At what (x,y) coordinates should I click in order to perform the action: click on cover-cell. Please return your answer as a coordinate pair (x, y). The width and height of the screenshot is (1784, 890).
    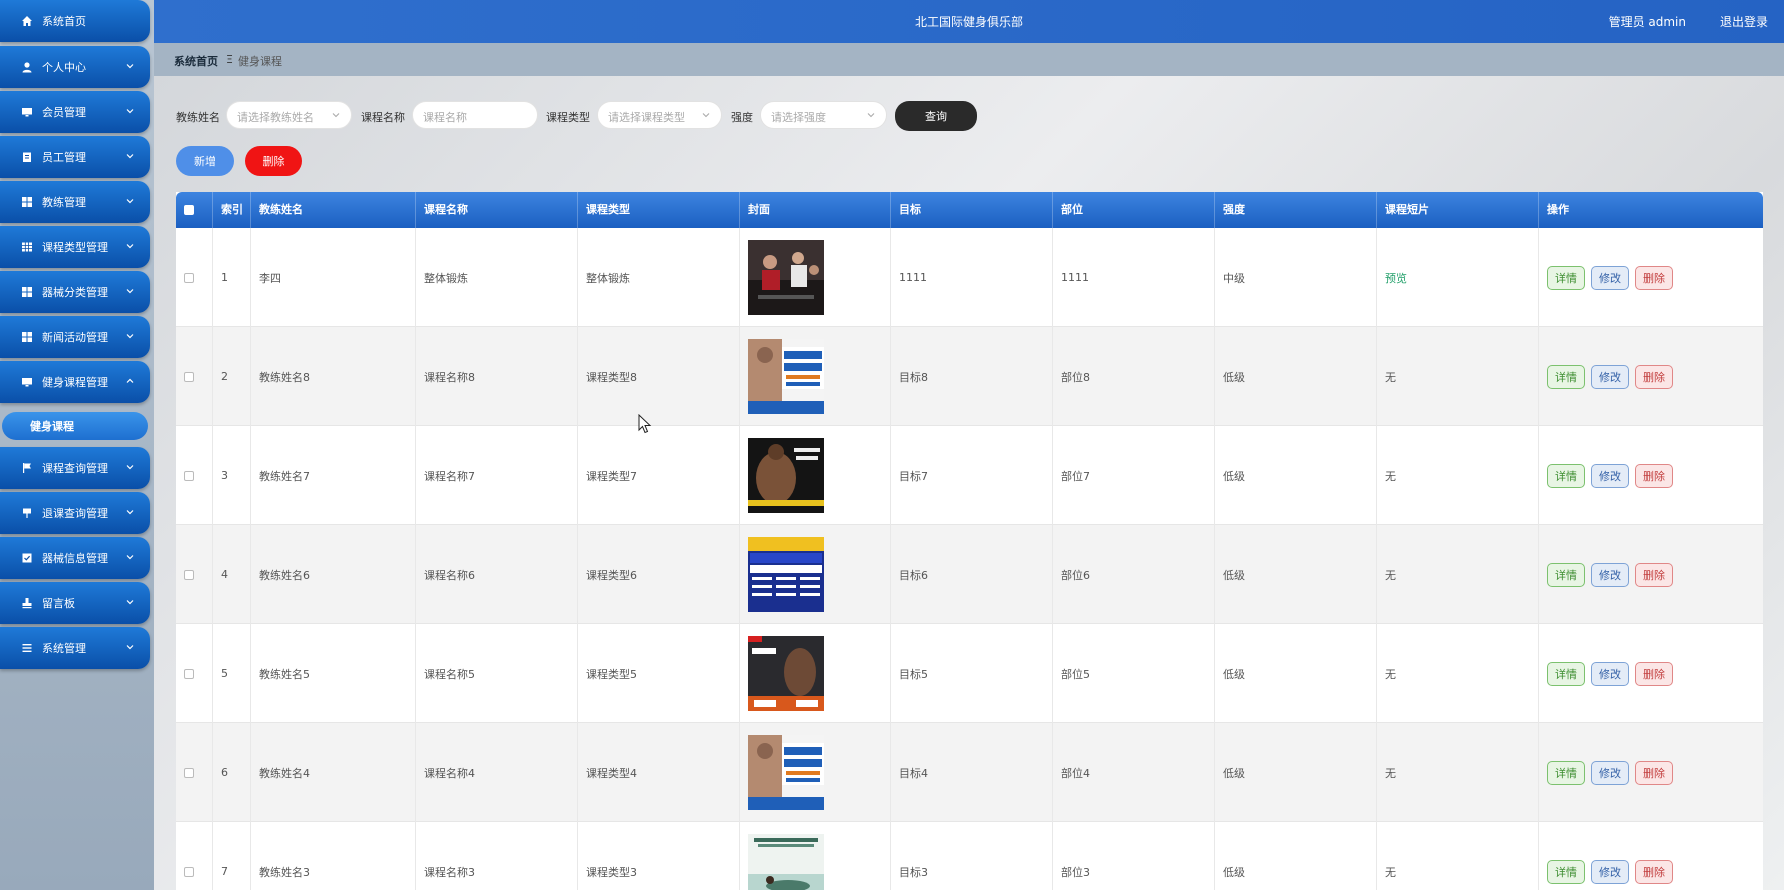
    Looking at the image, I should click on (815, 277).